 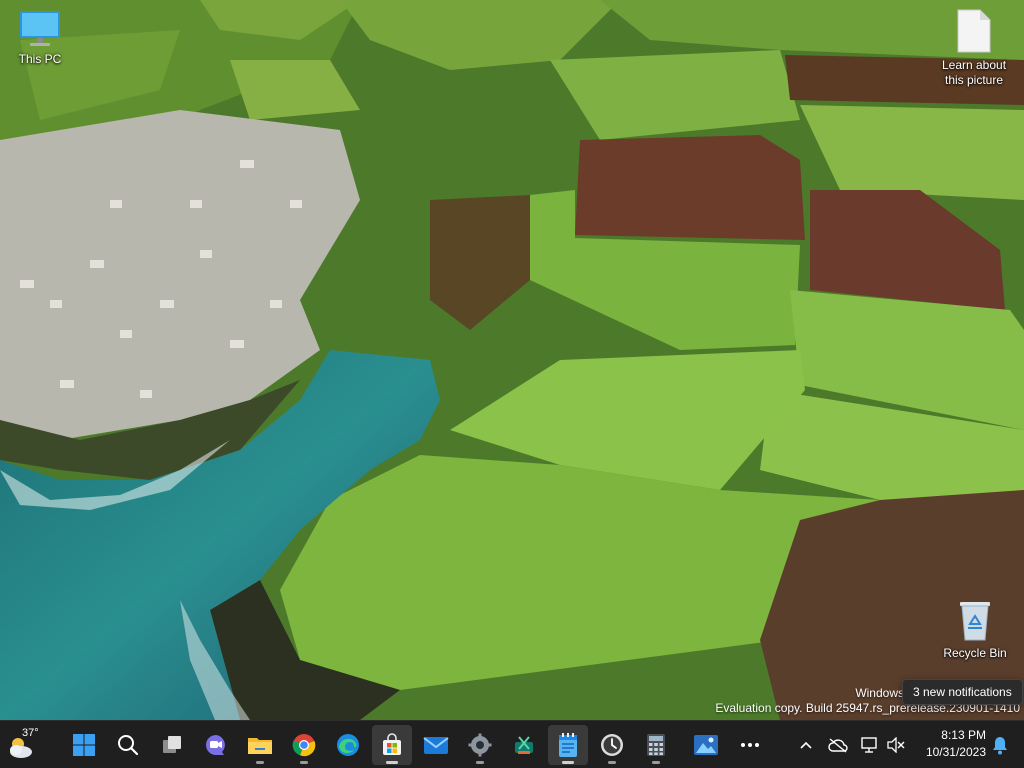 I want to click on snip-icon, so click(x=524, y=745).